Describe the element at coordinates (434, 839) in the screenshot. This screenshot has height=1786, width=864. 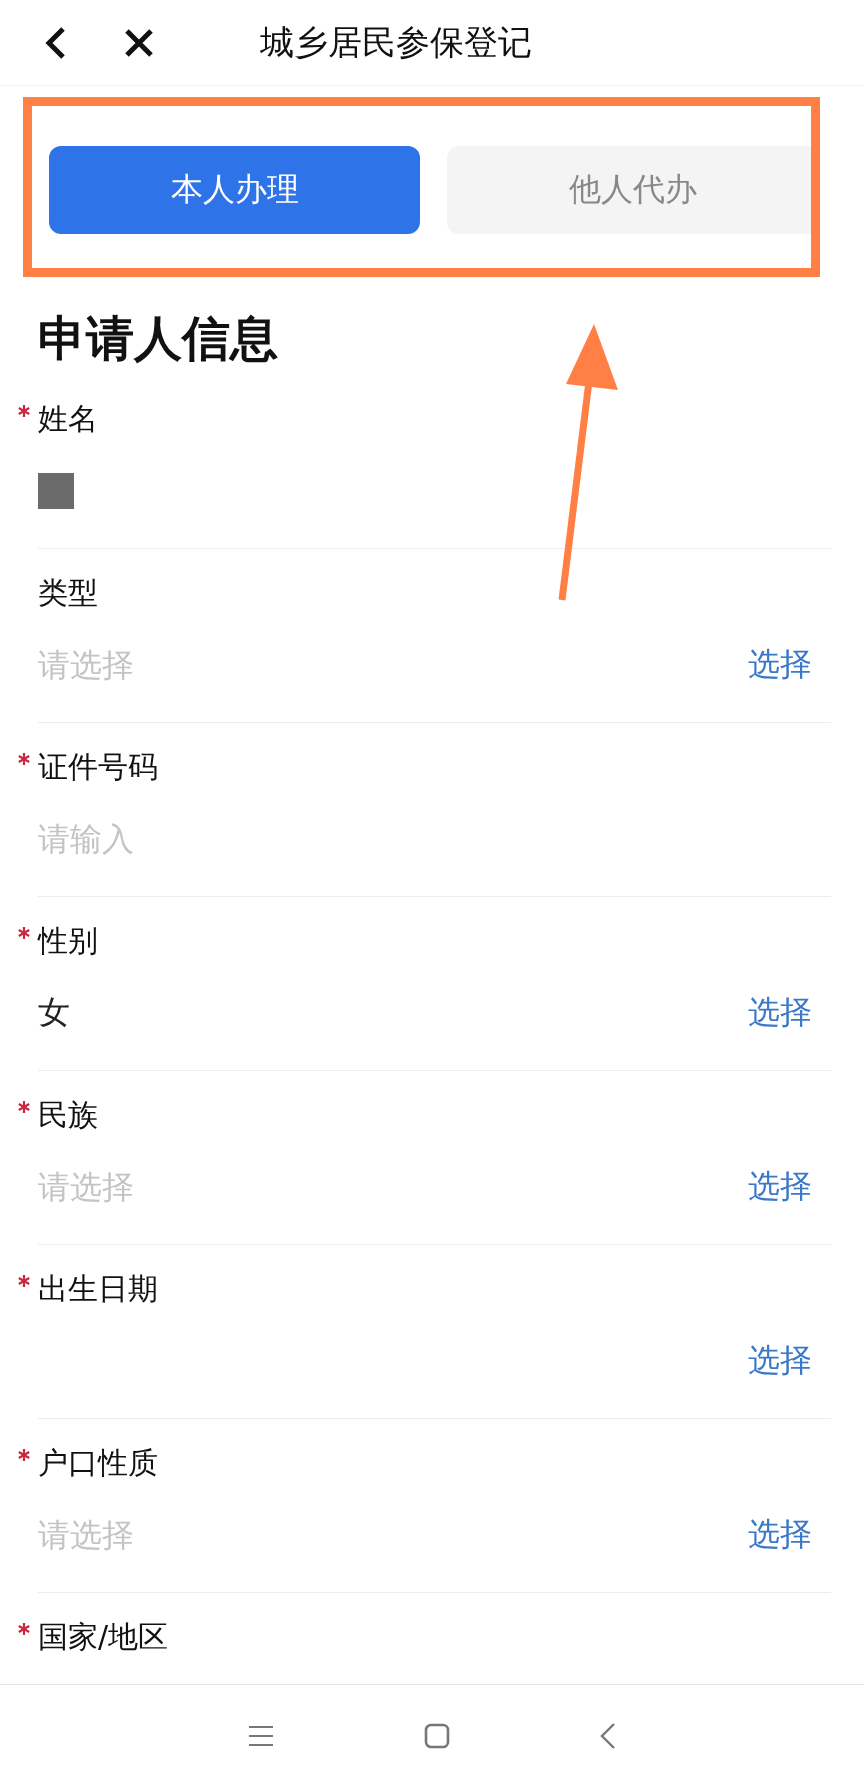
I see `input-field: 请输入` at that location.